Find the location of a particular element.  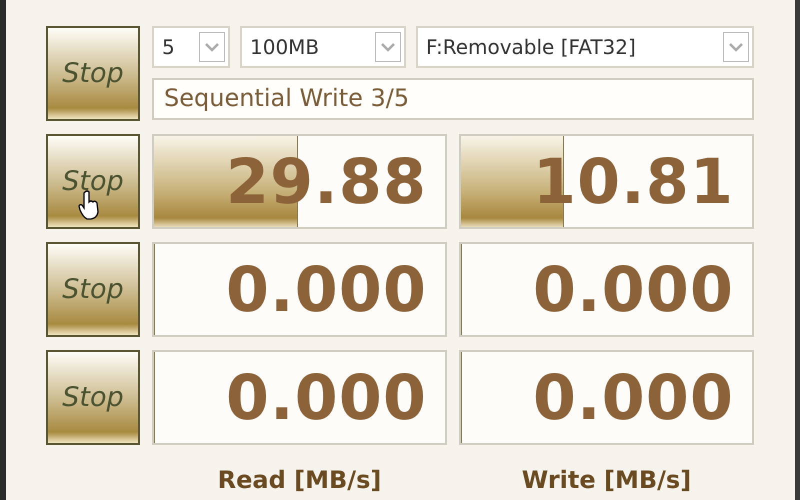

drive-select: F:Removable [FAT32] is located at coordinates (585, 47).